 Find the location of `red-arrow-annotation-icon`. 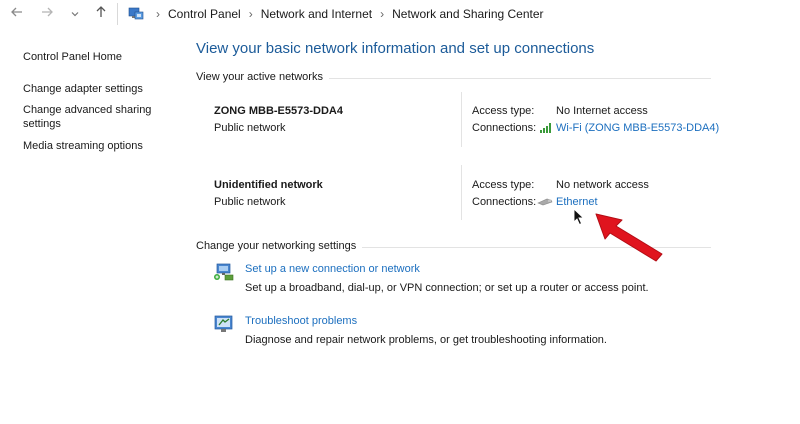

red-arrow-annotation-icon is located at coordinates (629, 237).